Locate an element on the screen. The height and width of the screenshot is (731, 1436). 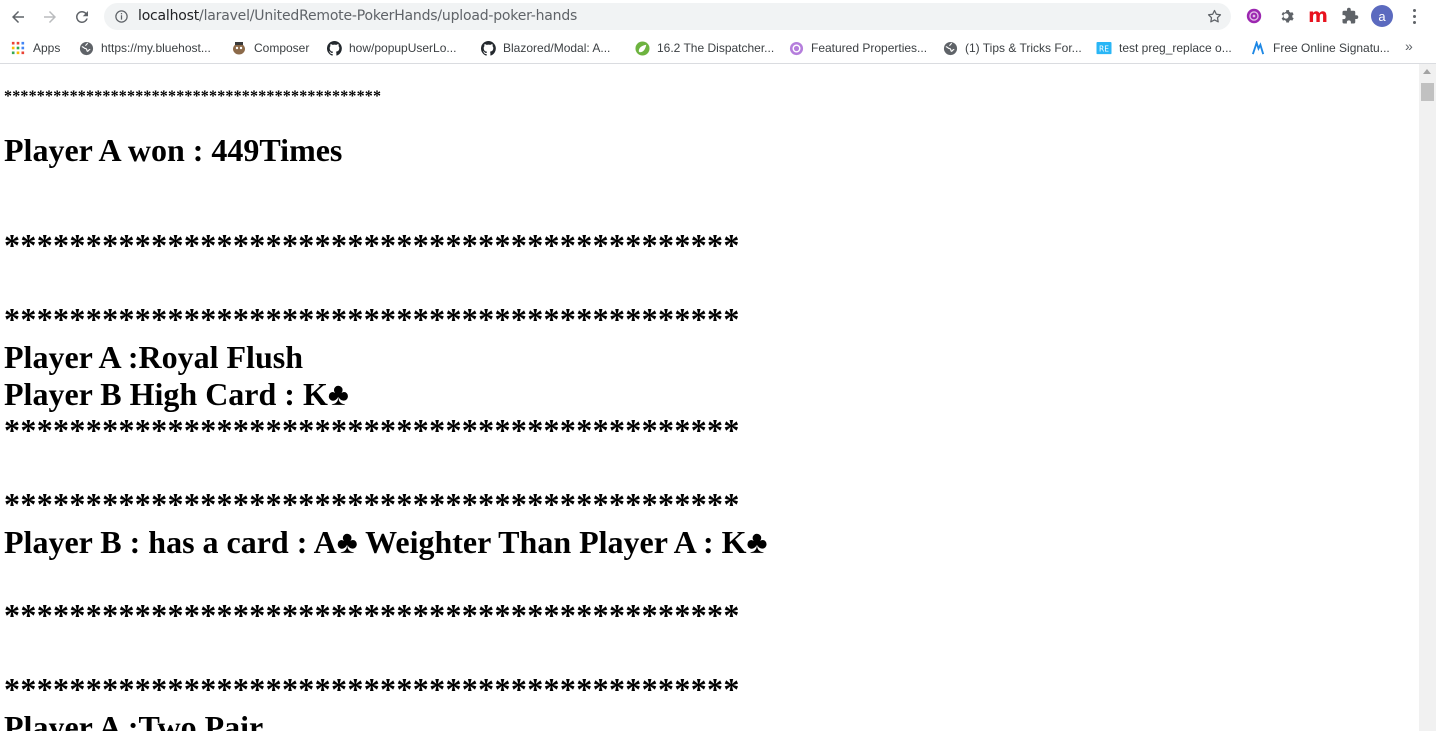
reload-icon is located at coordinates (81, 16).